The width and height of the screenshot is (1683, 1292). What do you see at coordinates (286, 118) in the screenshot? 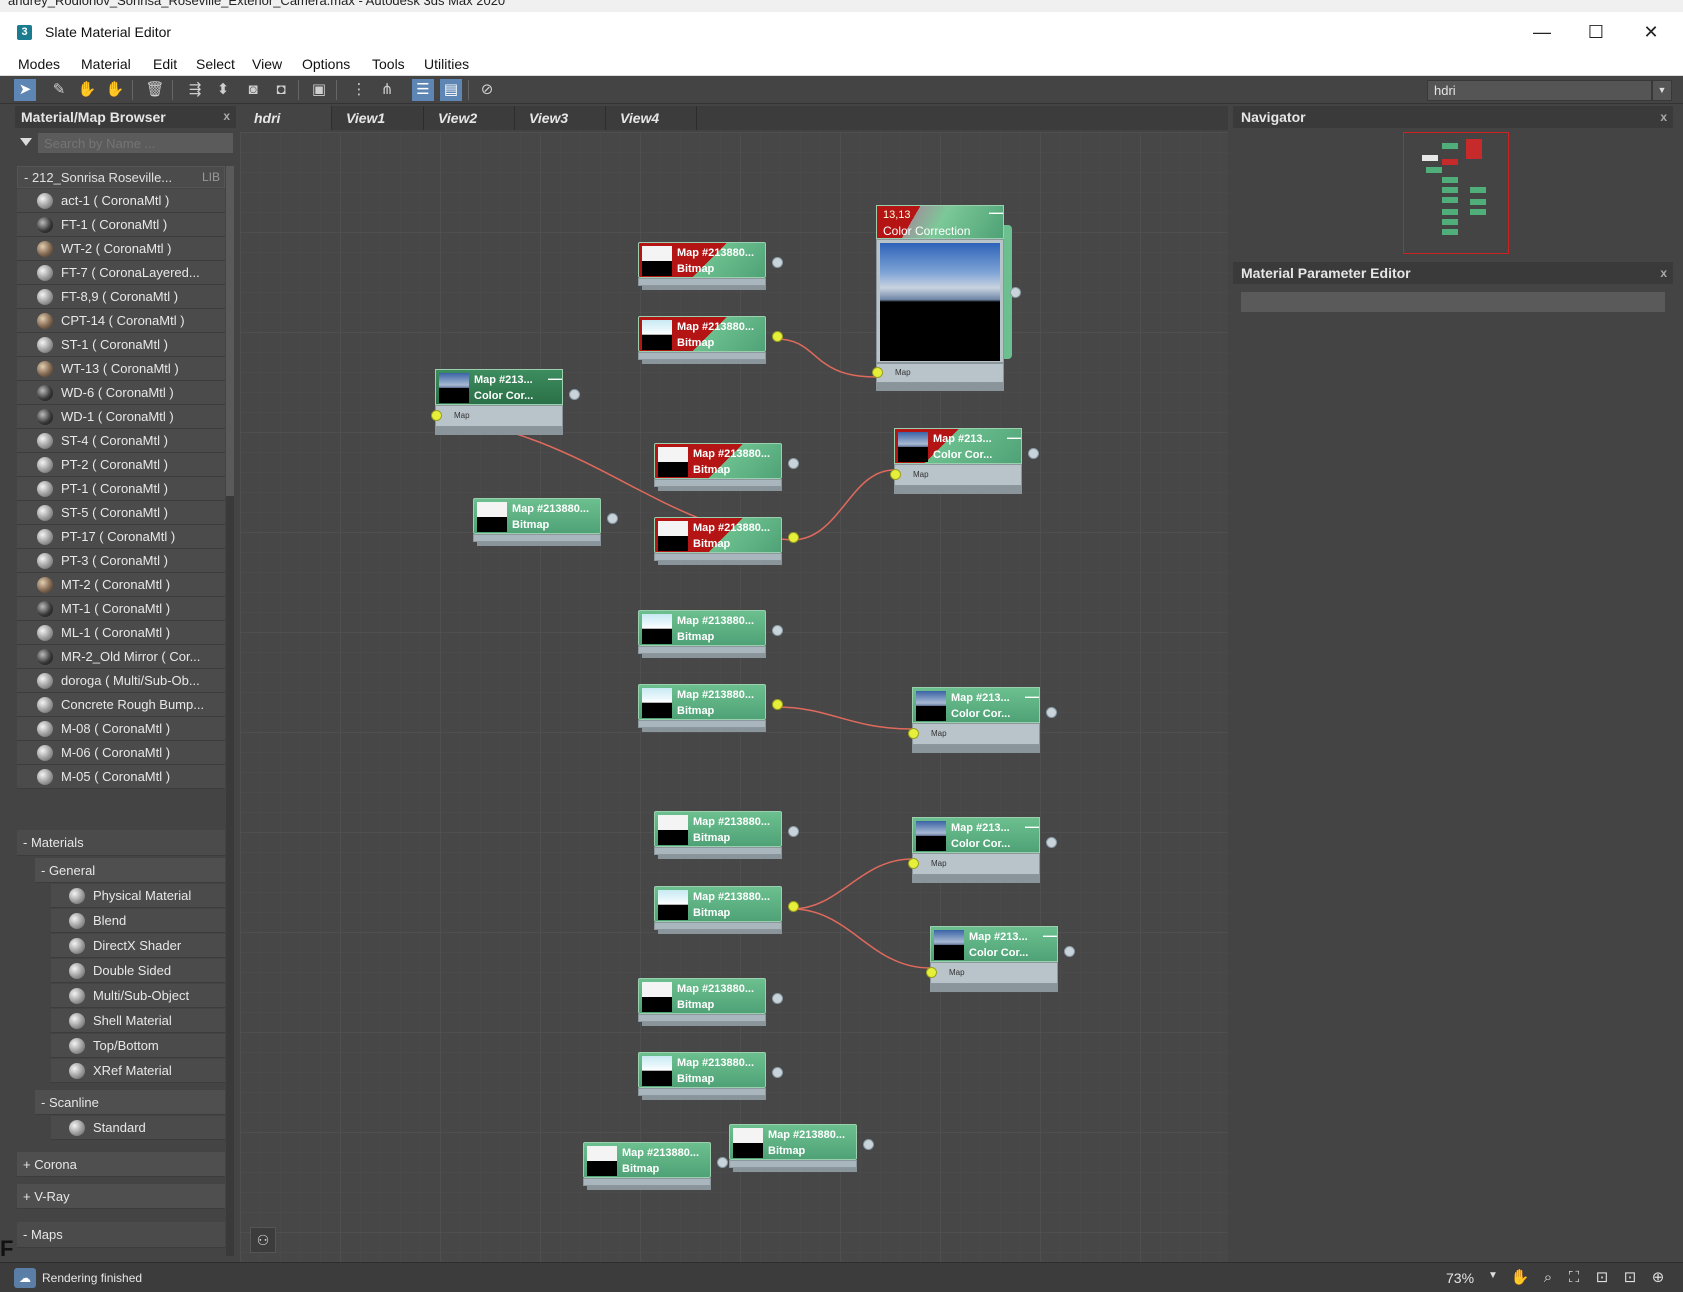
I see `tab-hdri: hdri` at bounding box center [286, 118].